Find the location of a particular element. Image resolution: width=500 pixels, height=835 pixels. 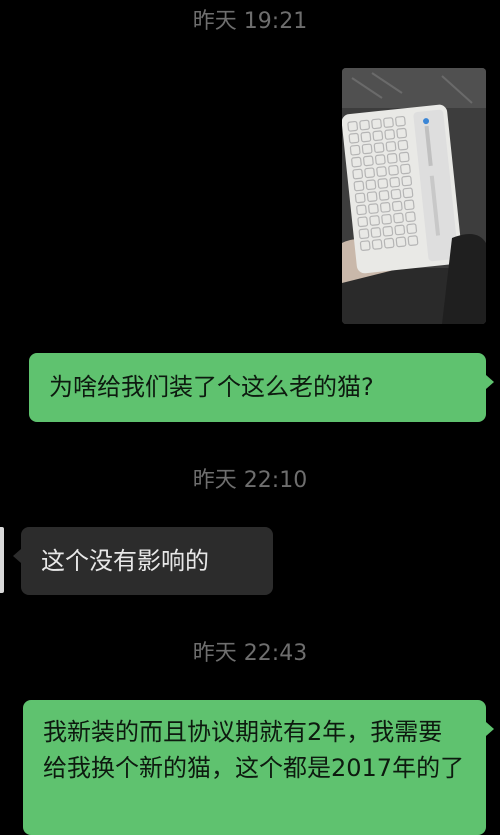

message-text: 为啥给我们装了个这么老的猫? is located at coordinates (211, 387).